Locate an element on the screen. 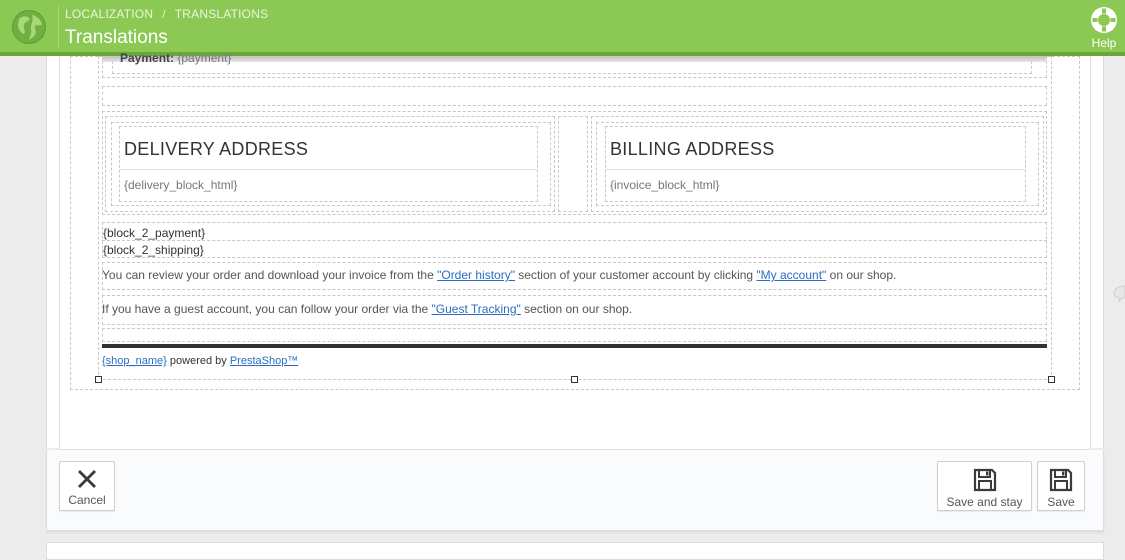 This screenshot has height=560, width=1125. save-and-stay-button: Save and stay is located at coordinates (984, 486).